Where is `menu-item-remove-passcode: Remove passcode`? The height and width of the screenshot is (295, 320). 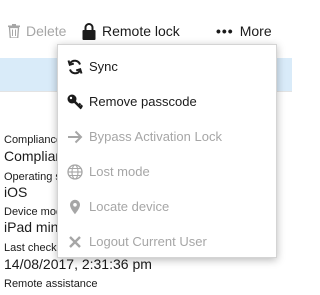 menu-item-remove-passcode: Remove passcode is located at coordinates (167, 101).